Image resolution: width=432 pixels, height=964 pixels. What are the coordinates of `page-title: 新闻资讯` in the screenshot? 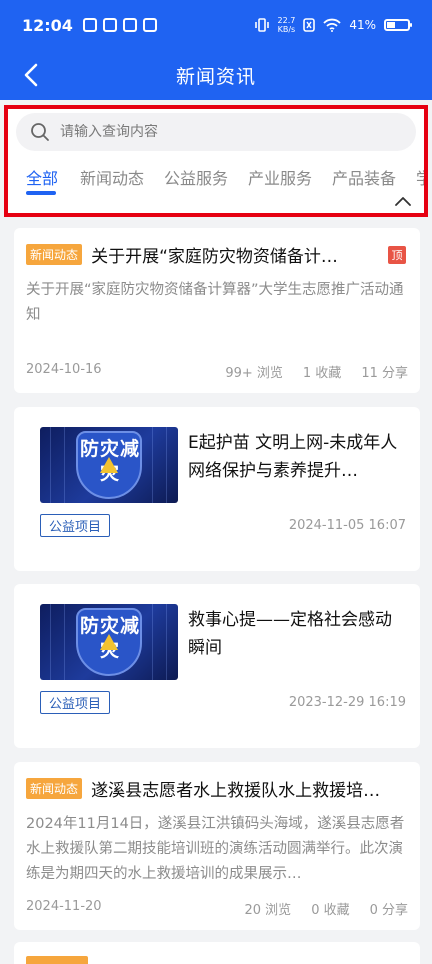 It's located at (215, 76).